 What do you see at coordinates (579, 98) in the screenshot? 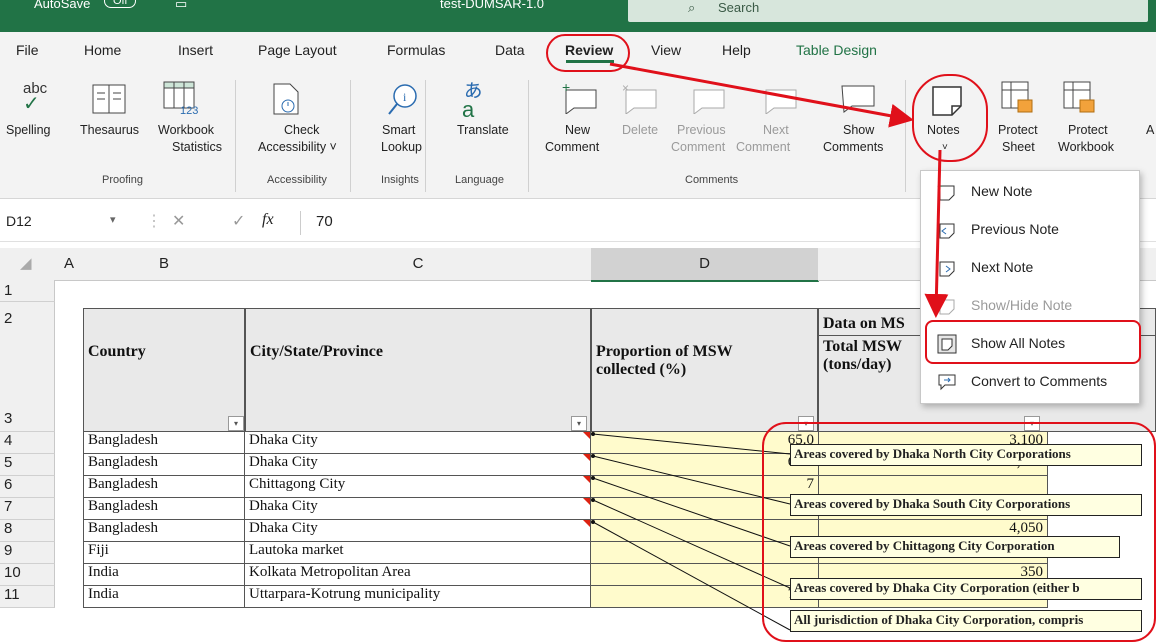
I see `new-comment-icon: +` at bounding box center [579, 98].